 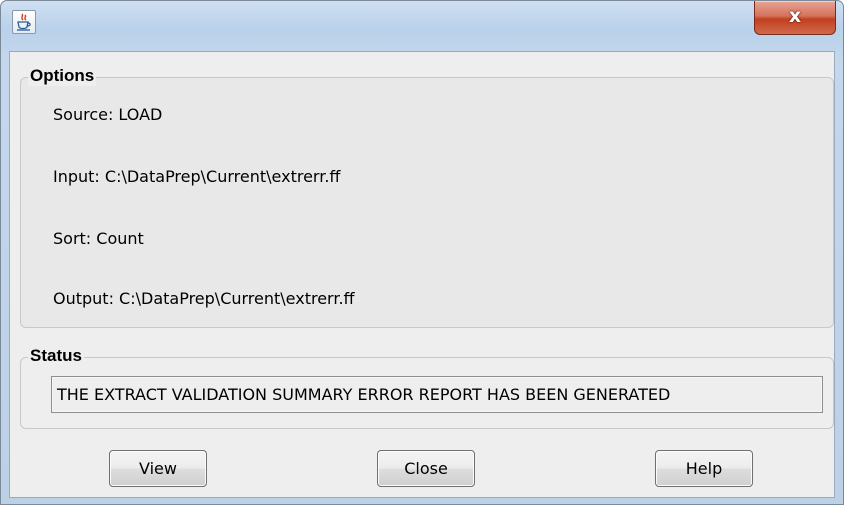 I want to click on java-cup-icon, so click(x=24, y=22).